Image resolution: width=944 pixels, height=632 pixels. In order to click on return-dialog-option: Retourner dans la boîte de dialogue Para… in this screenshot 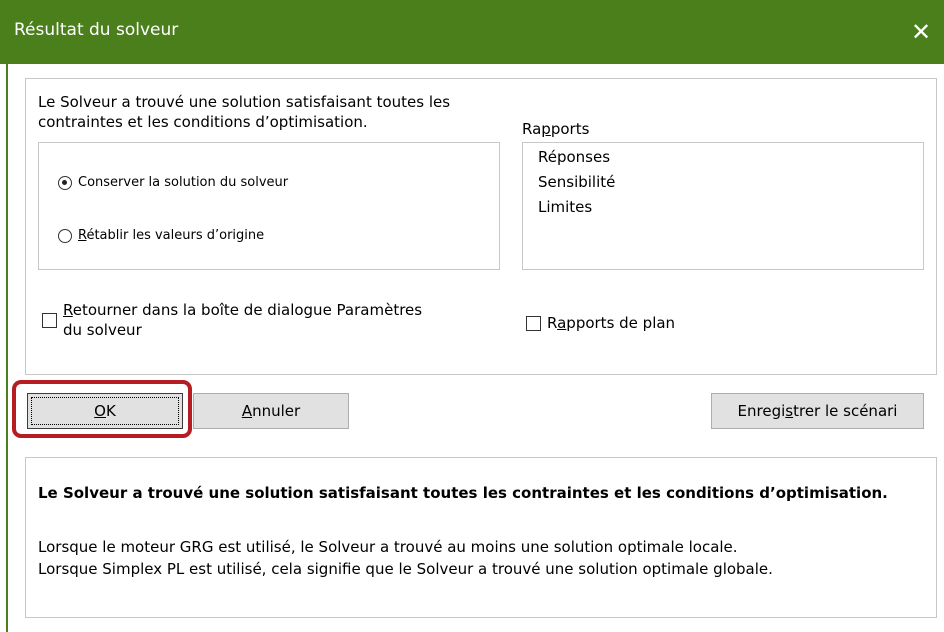, I will do `click(232, 320)`.